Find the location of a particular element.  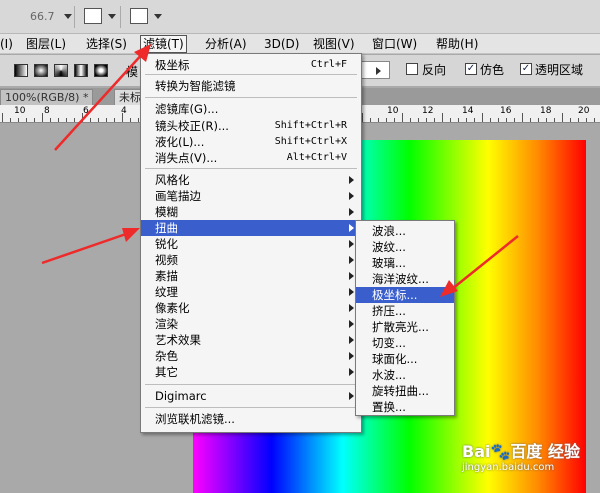

screen-mode-dropdown-icon is located at coordinates (158, 16).